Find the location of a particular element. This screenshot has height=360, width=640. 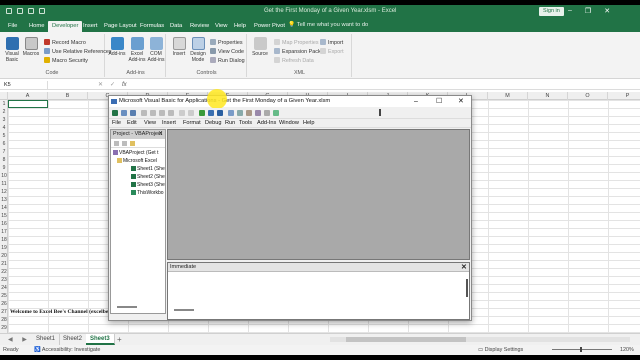

zoom-level: 120% is located at coordinates (627, 350).